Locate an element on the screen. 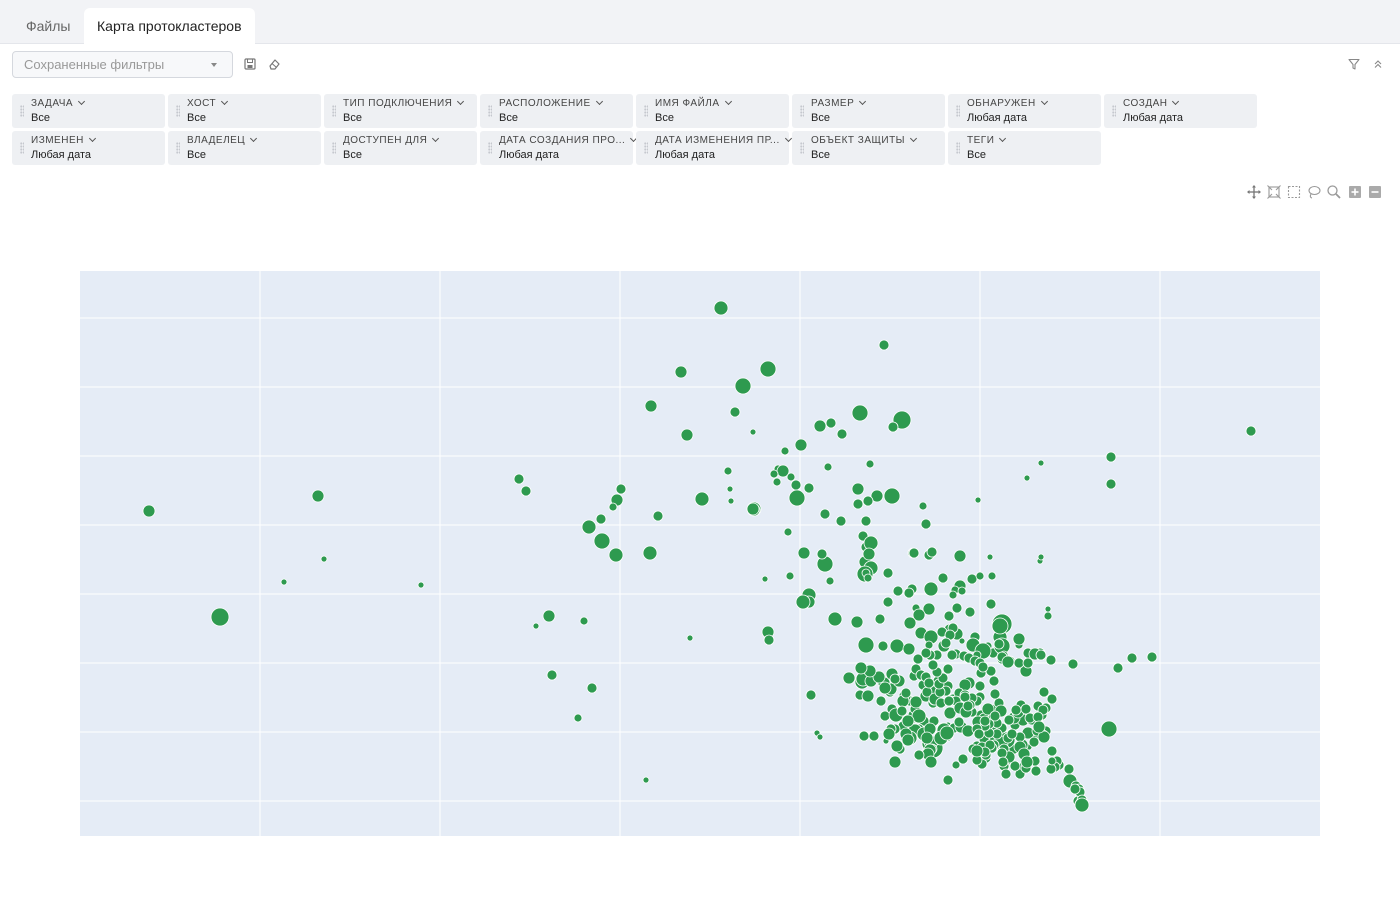  filter-size: Размер Все is located at coordinates (868, 111).